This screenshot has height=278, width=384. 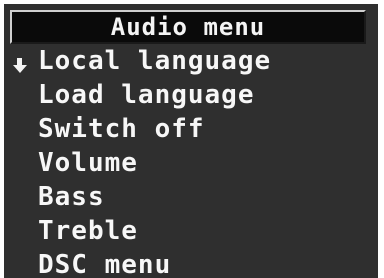 I want to click on menu-item-treble: Treble, so click(x=88, y=231).